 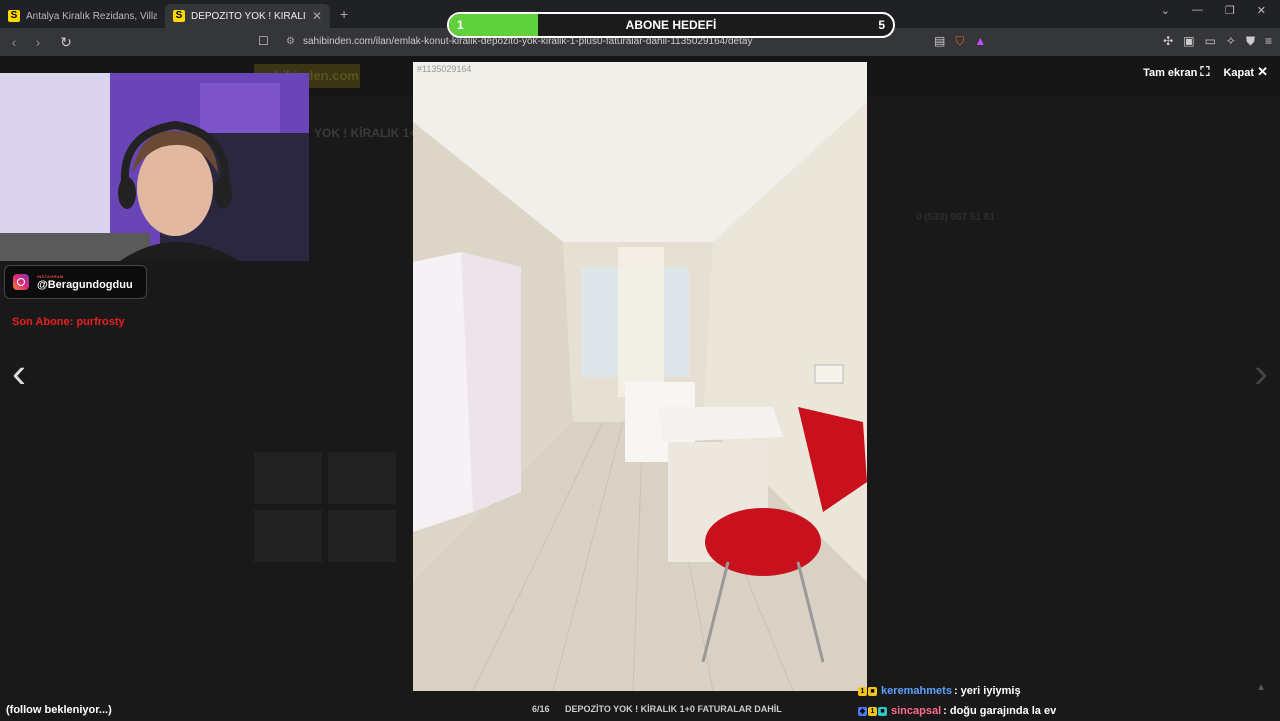 I want to click on photo-id: #1135029164, so click(x=444, y=69).